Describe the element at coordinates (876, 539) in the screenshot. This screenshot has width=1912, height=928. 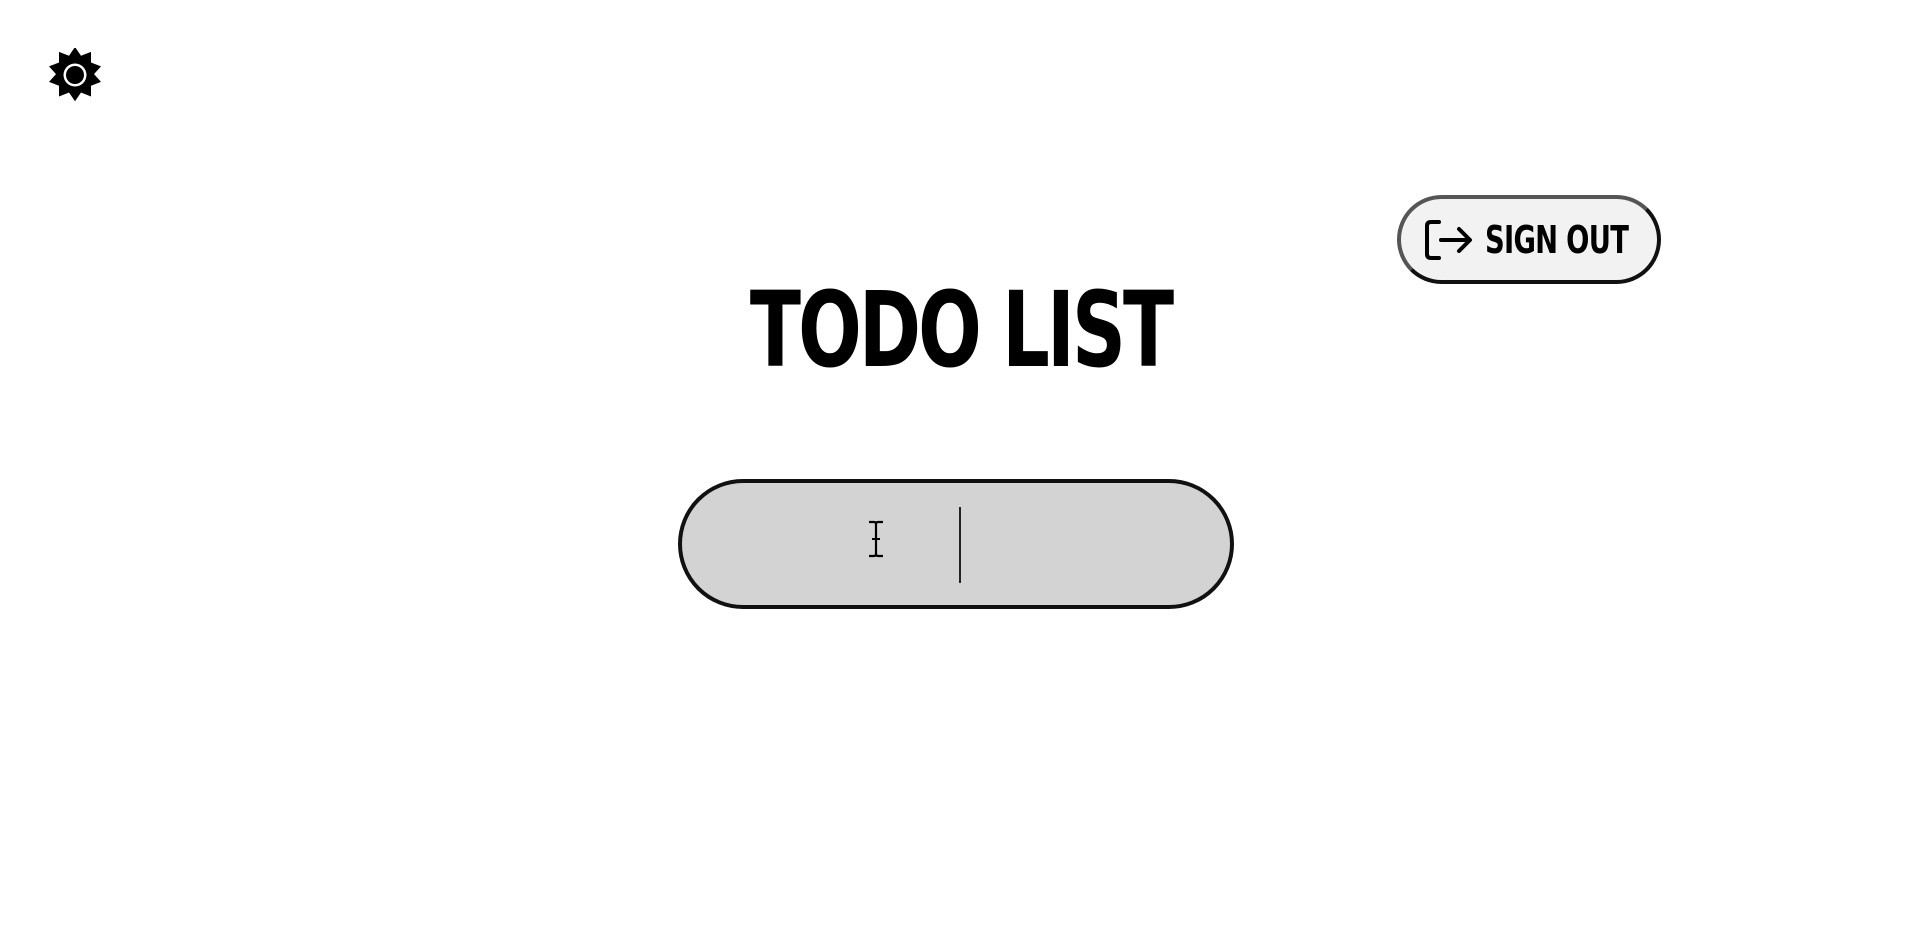
I see `ibeam-cursor-icon` at that location.